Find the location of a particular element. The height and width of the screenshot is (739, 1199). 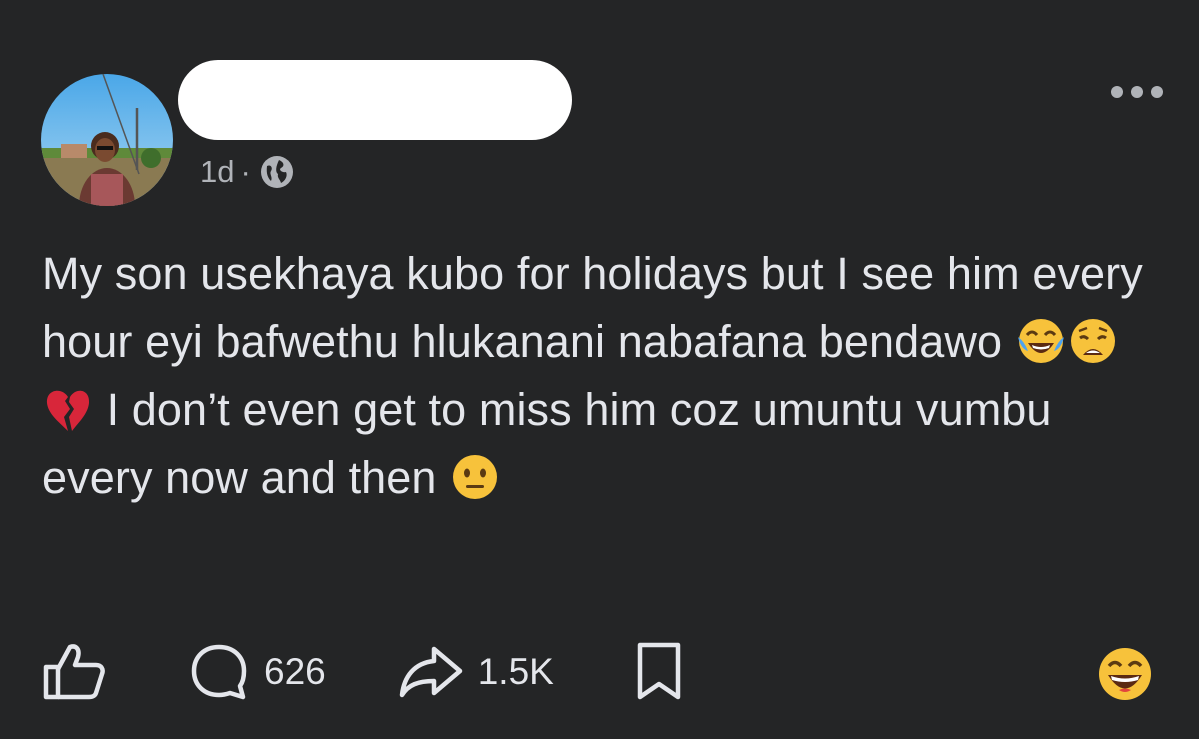

profile-avatar is located at coordinates (107, 140).